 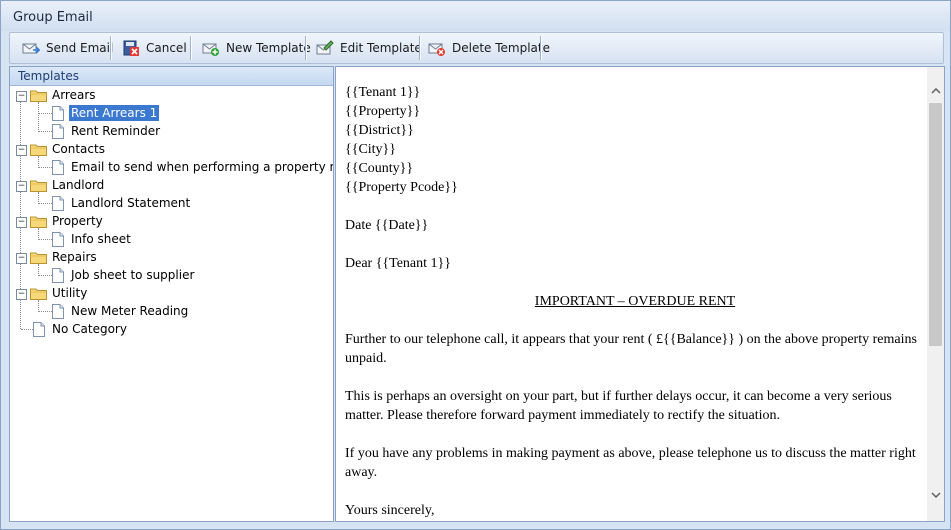 What do you see at coordinates (325, 47) in the screenshot?
I see `edit-template-icon` at bounding box center [325, 47].